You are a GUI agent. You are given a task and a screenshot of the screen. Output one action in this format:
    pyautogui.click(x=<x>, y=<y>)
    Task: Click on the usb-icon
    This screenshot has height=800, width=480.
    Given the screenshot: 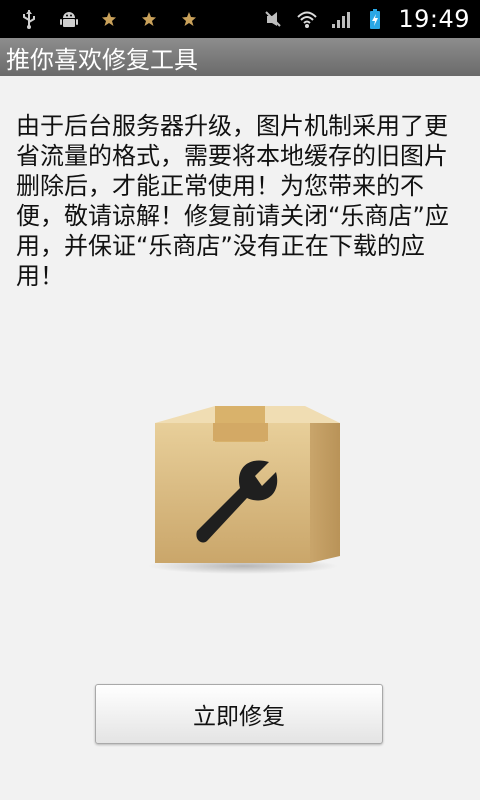 What is the action you would take?
    pyautogui.click(x=29, y=19)
    